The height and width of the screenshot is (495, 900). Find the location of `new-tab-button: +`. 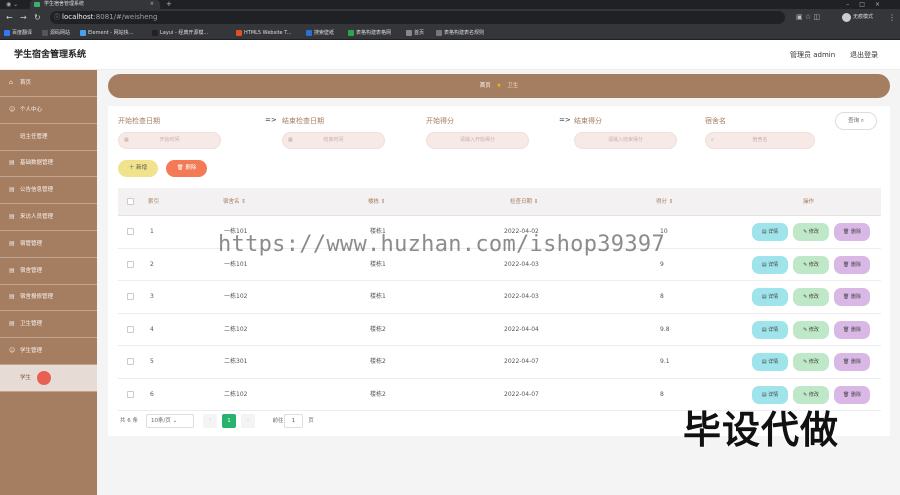

new-tab-button: + is located at coordinates (169, 4).